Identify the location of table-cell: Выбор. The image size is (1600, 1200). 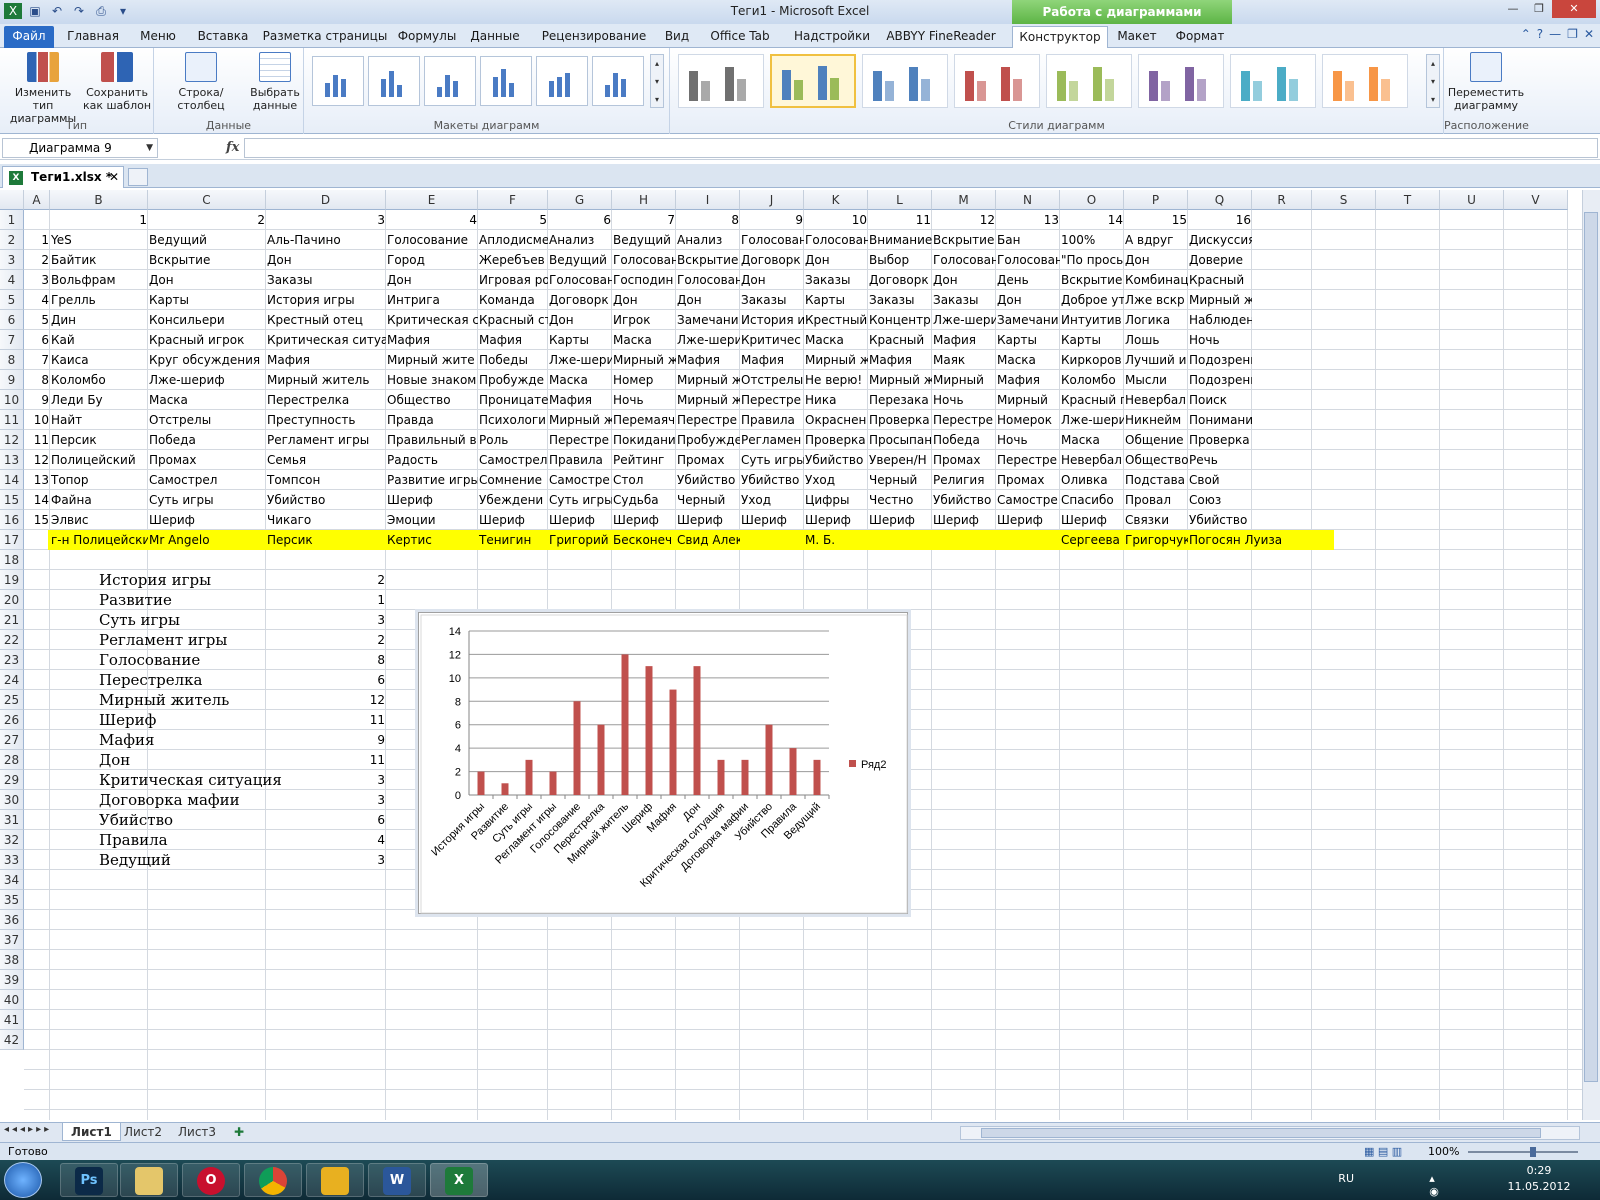
(900, 260).